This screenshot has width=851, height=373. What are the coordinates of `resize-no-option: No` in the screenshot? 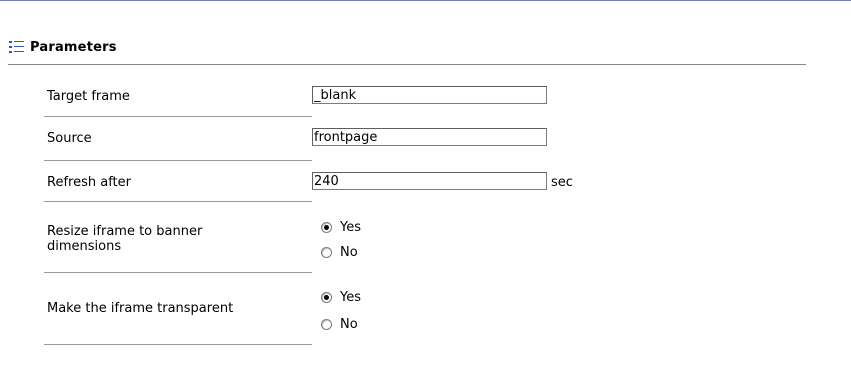 It's located at (339, 252).